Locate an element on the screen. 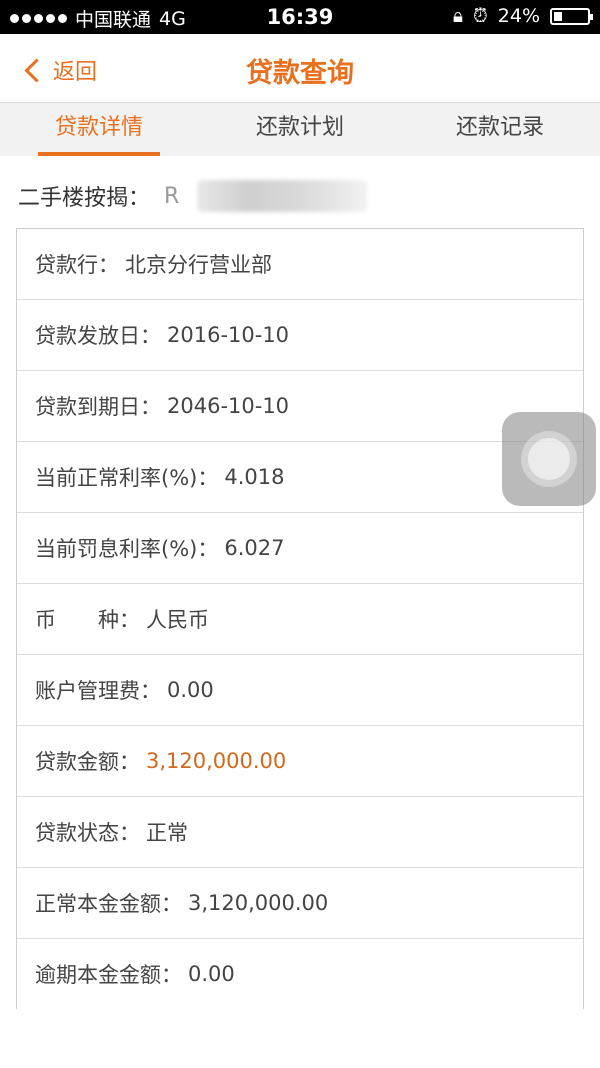 The image size is (600, 1068). detail-value: 4.018 is located at coordinates (254, 477).